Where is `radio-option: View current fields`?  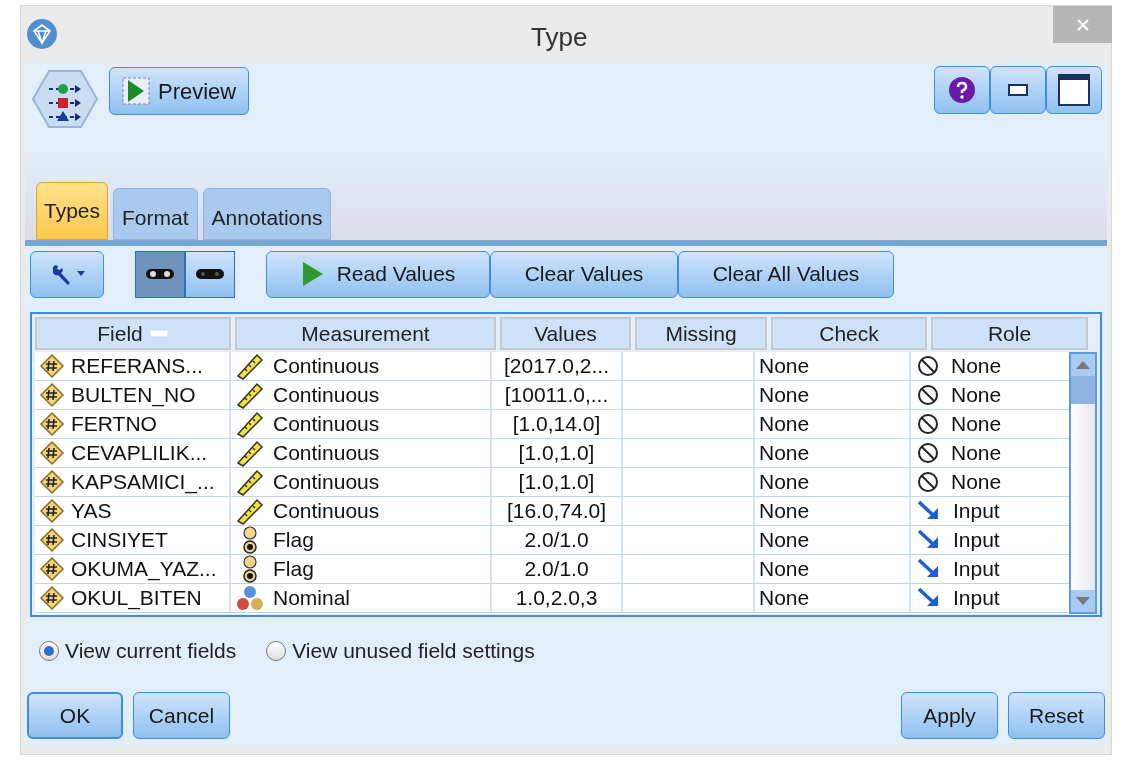
radio-option: View current fields is located at coordinates (138, 651).